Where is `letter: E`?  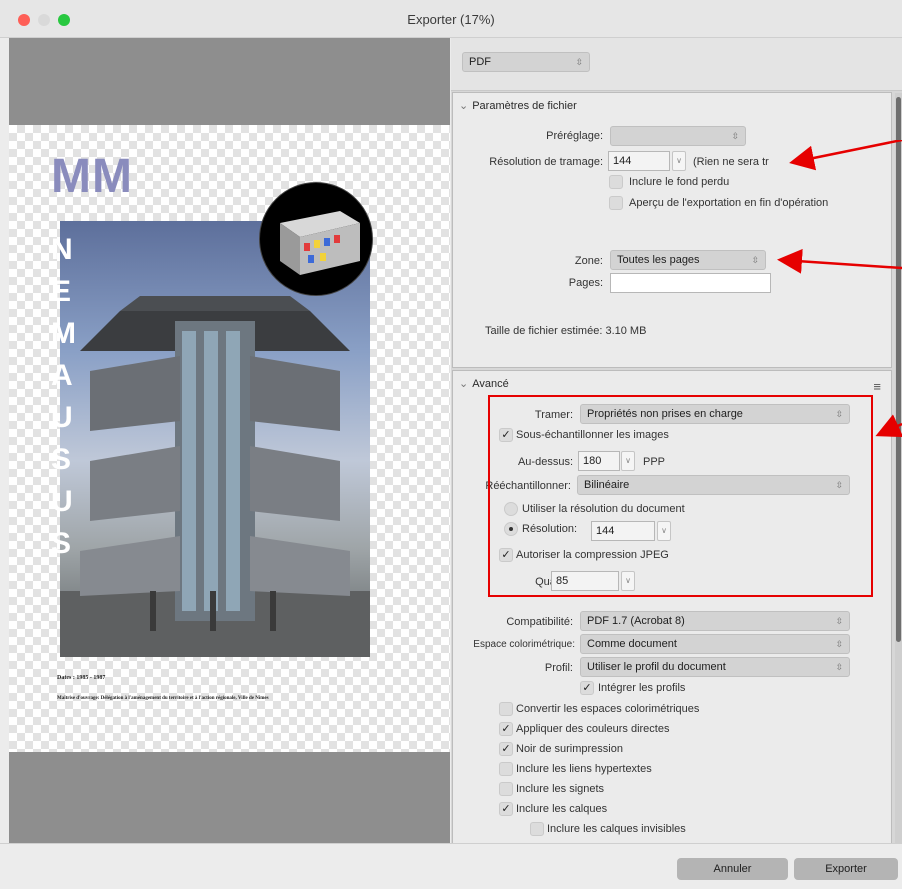 letter: E is located at coordinates (61, 291).